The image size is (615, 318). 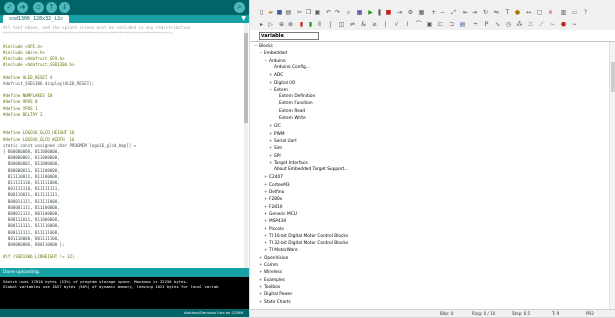 I want to click on tree-item: − Embedded, so click(x=273, y=53).